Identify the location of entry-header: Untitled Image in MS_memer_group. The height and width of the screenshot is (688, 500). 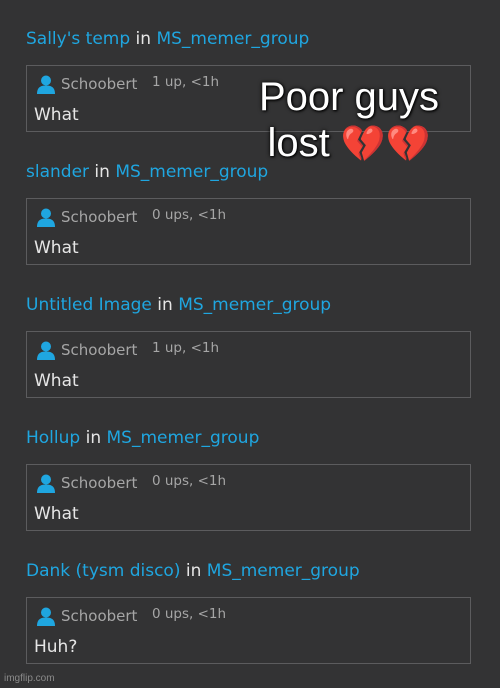
(178, 305).